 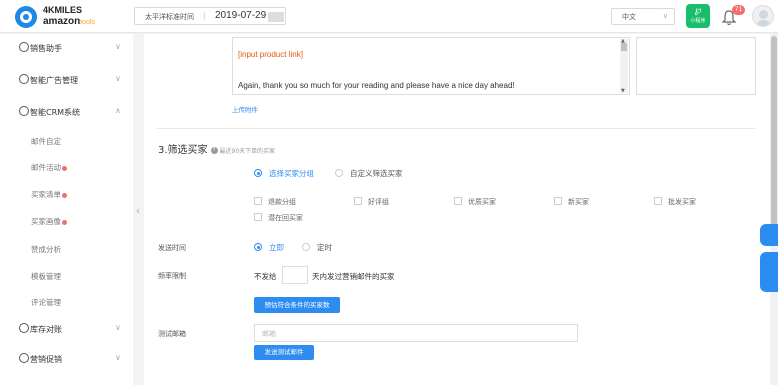 I want to click on date-value: 2019-07-29, so click(x=241, y=15).